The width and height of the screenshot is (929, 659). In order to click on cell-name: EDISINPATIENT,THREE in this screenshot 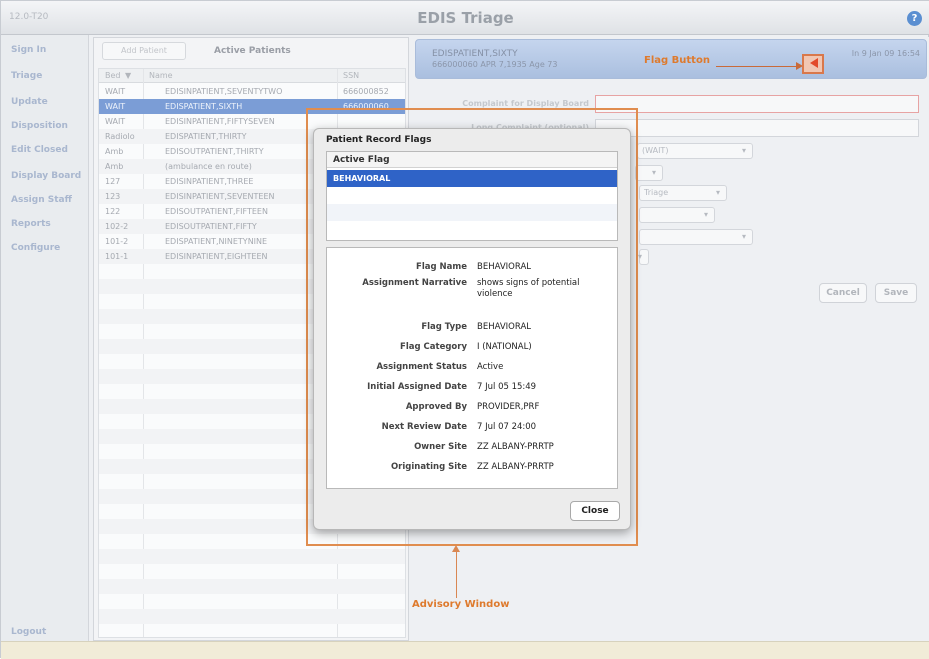, I will do `click(209, 181)`.